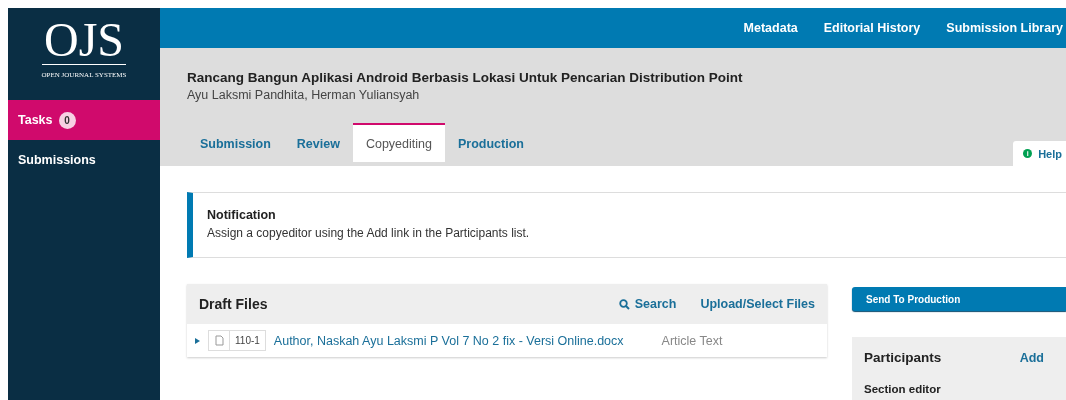 The width and height of the screenshot is (1066, 400). What do you see at coordinates (647, 304) in the screenshot?
I see `toolbar-link: Search` at bounding box center [647, 304].